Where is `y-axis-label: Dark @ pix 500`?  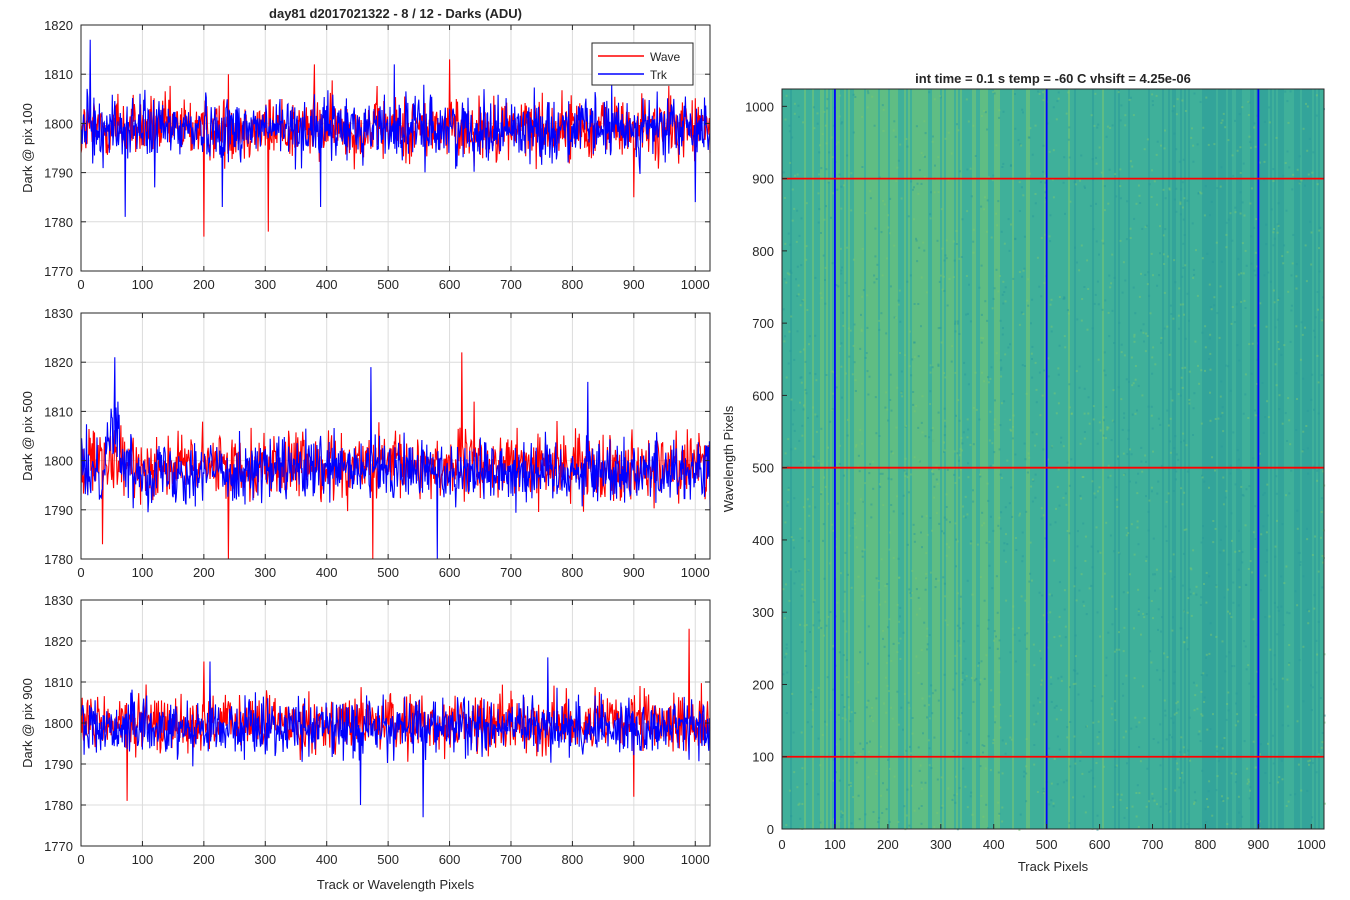
y-axis-label: Dark @ pix 500 is located at coordinates (27, 436).